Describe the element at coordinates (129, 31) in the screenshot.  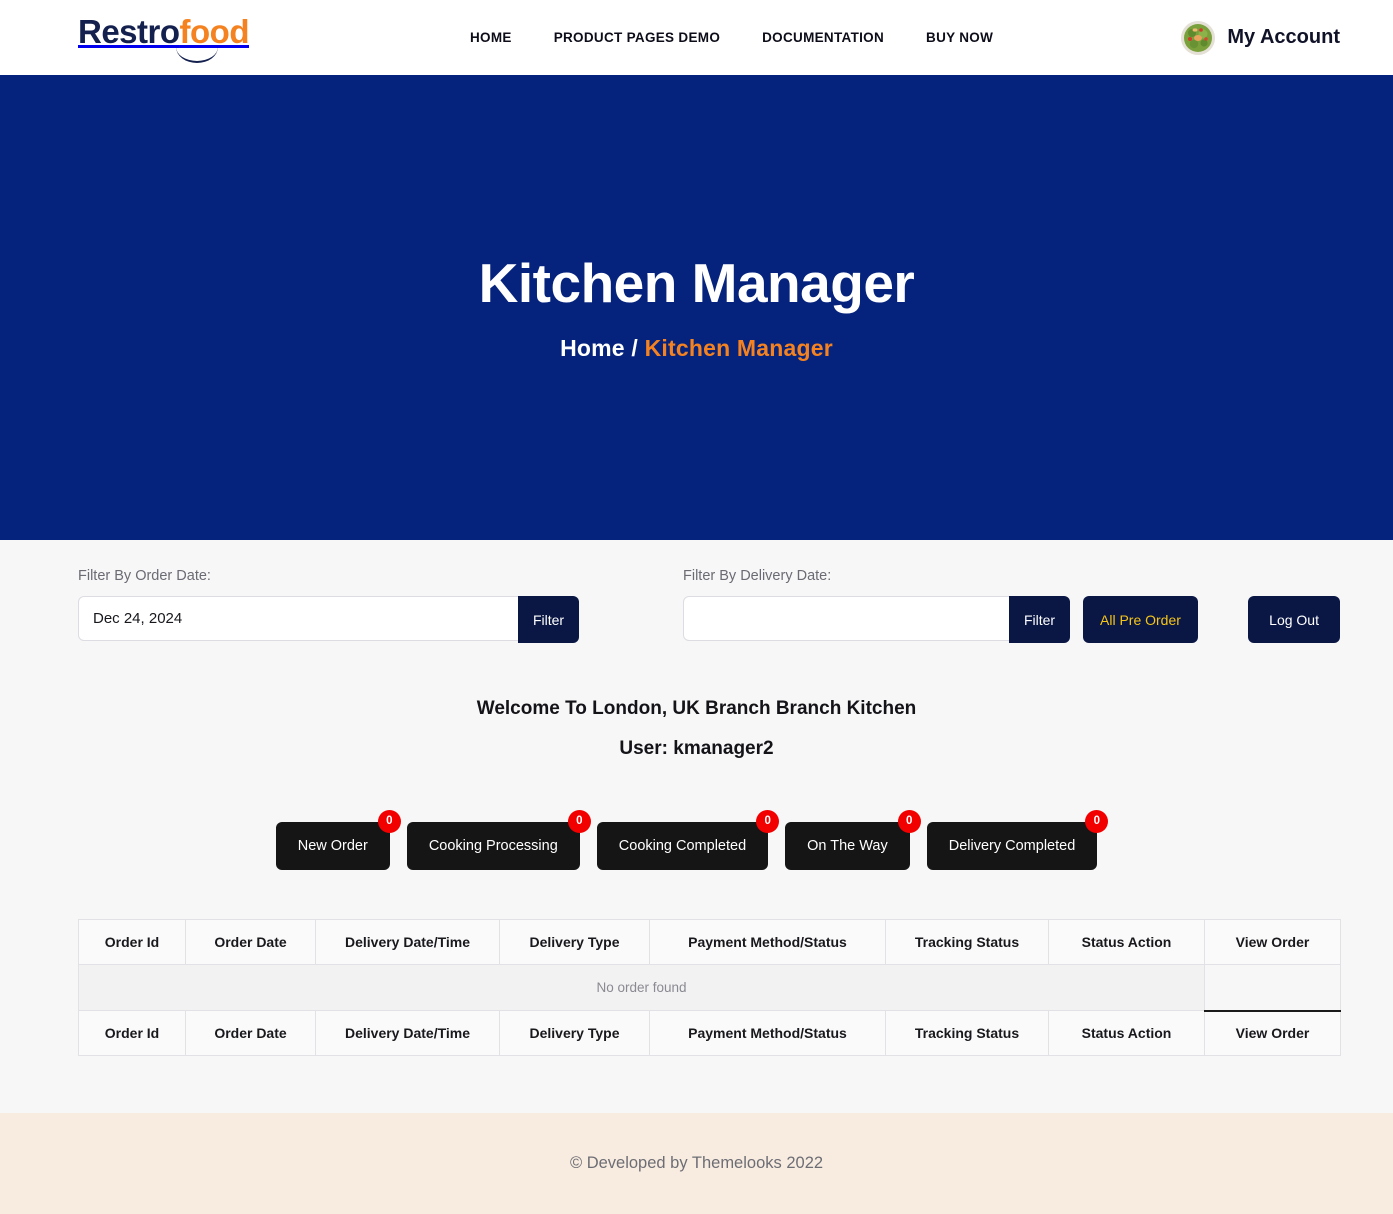
I see `logo-text-restro: Restro` at that location.